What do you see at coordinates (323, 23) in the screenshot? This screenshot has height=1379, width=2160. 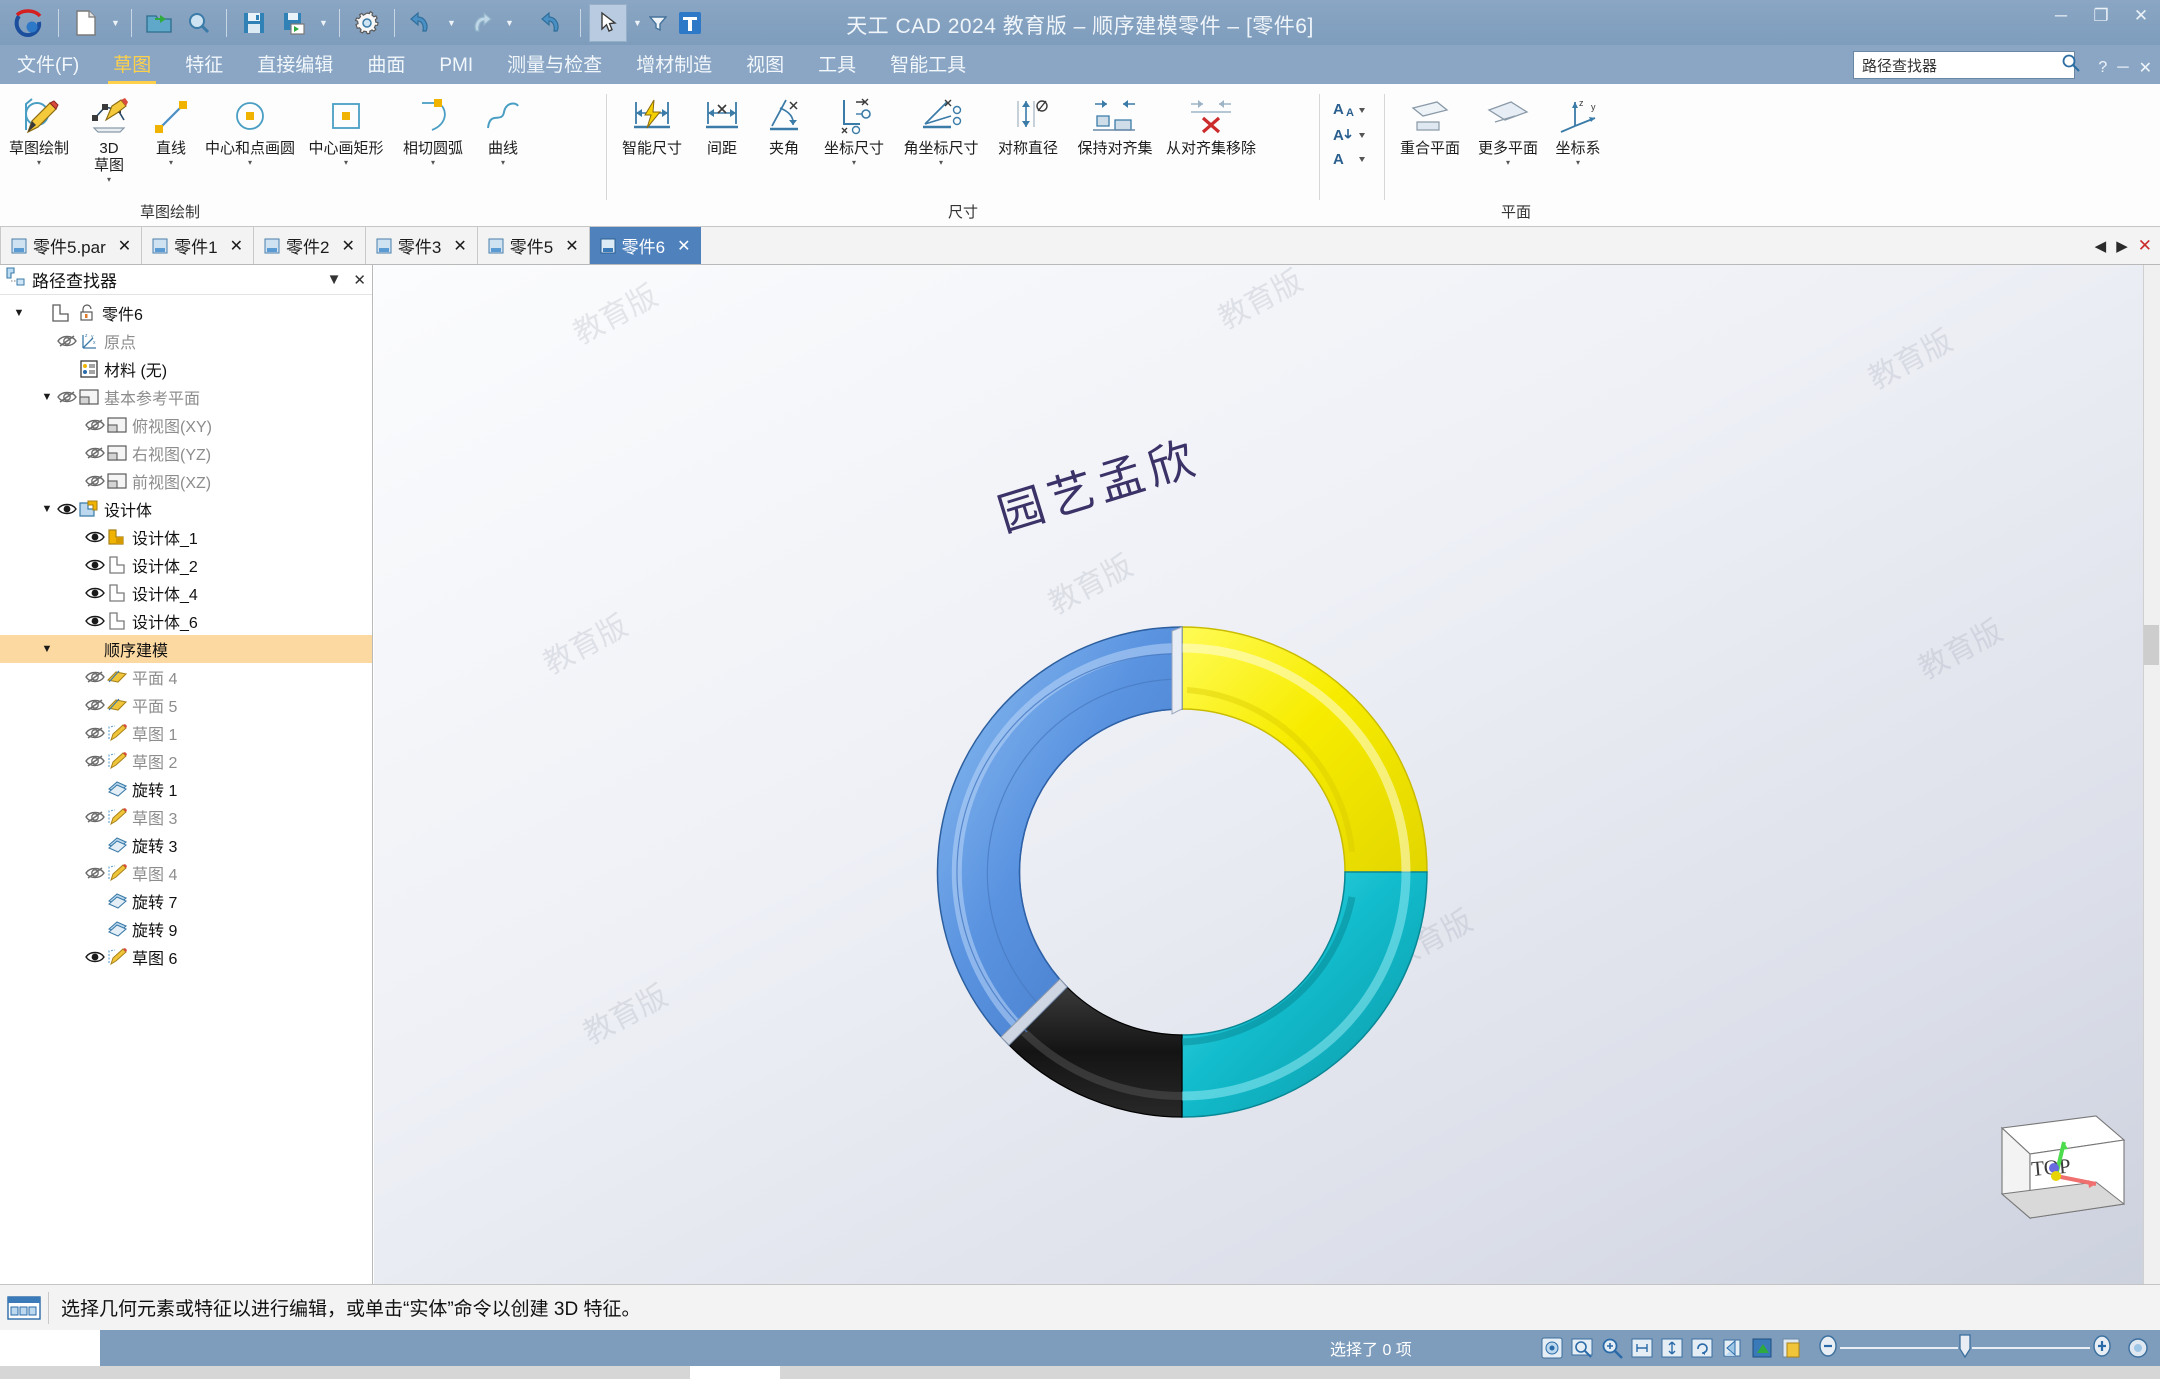 I see `save-dropdown-caret: ▼` at bounding box center [323, 23].